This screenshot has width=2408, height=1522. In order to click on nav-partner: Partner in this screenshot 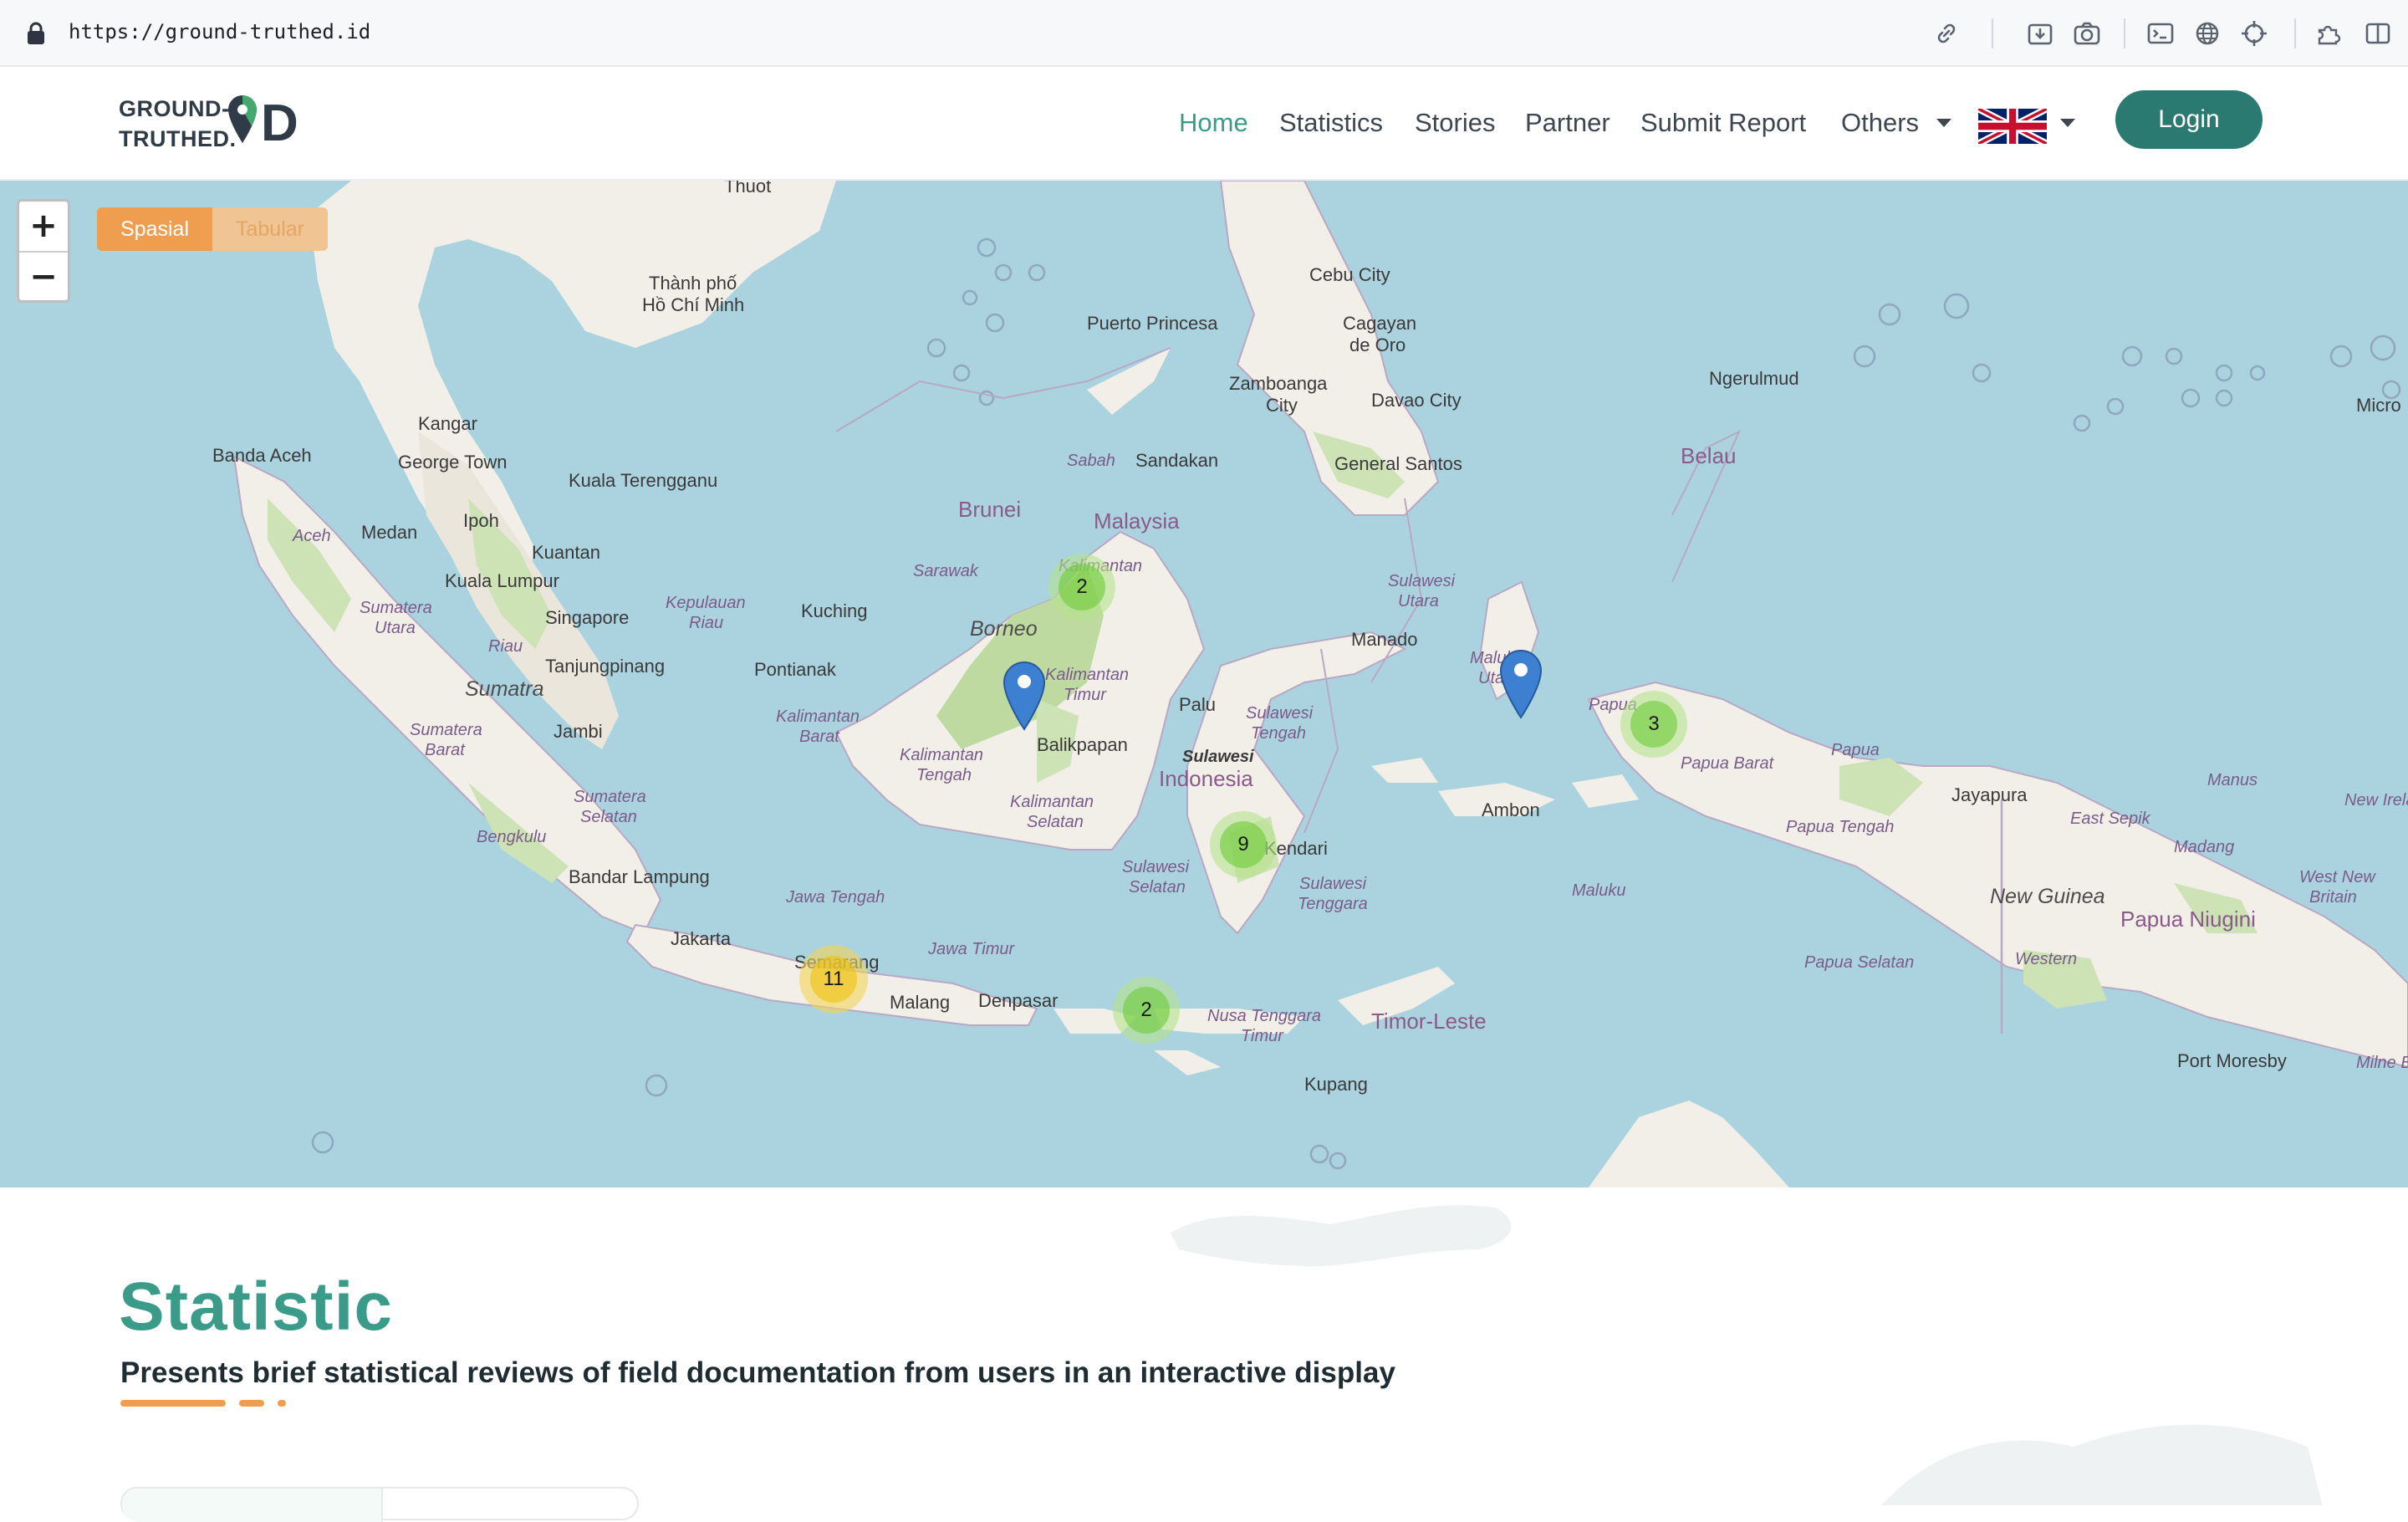, I will do `click(1567, 123)`.